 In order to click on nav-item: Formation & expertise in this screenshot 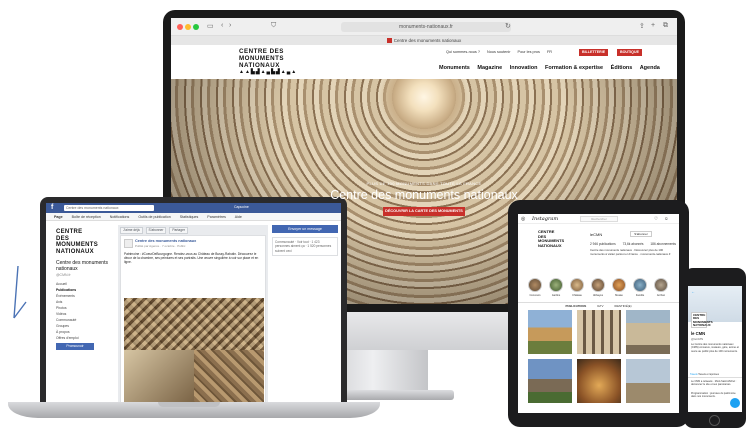, I will do `click(574, 68)`.